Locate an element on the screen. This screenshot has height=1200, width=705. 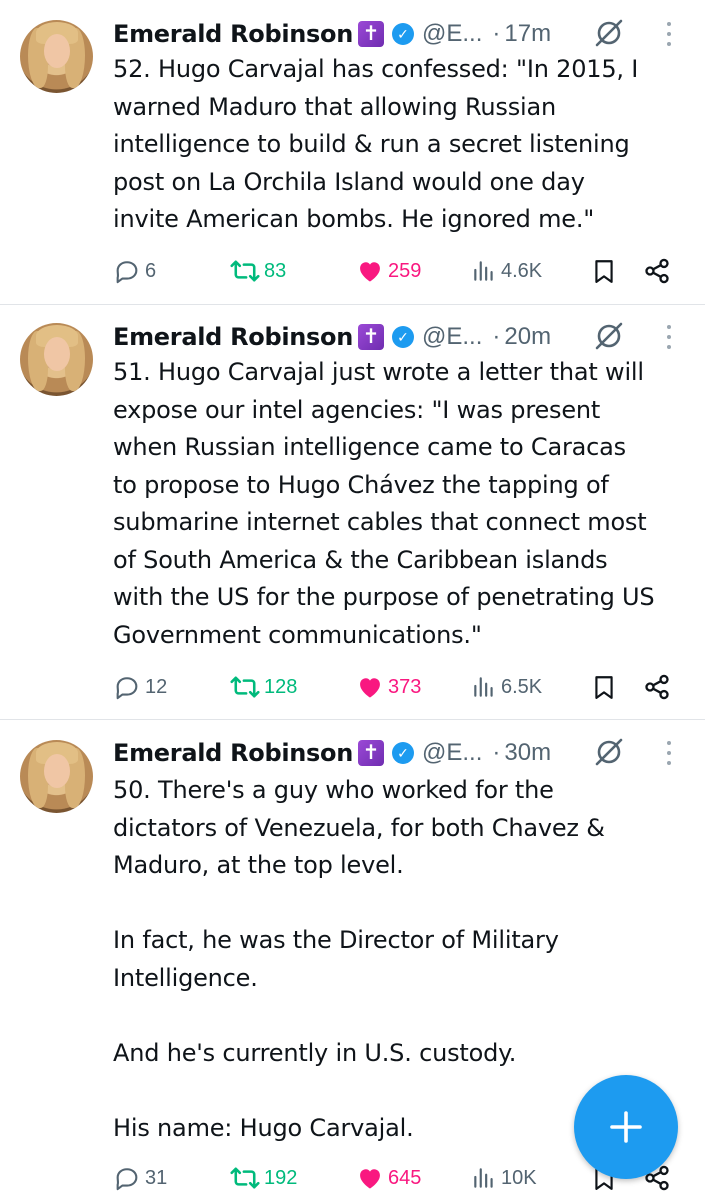
views-button: 4.6K is located at coordinates (506, 271).